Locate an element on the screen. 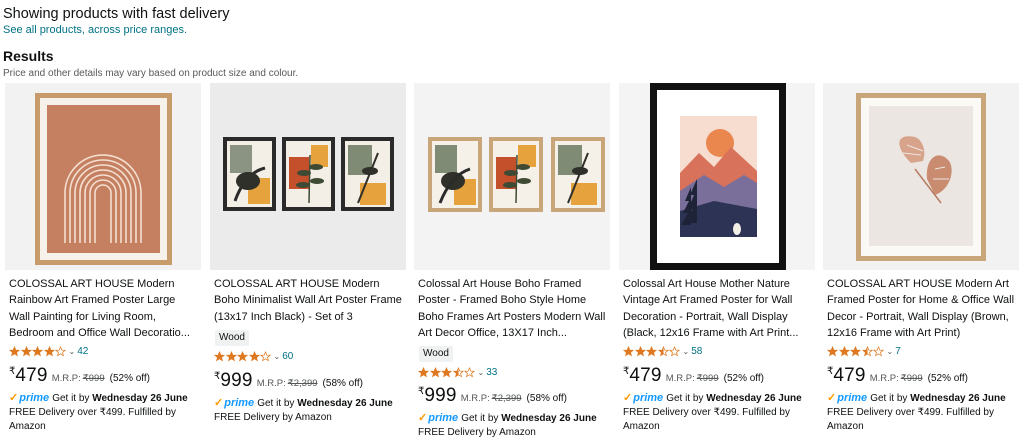 The width and height of the screenshot is (1024, 438). boho-set-of-3-poster-image is located at coordinates (308, 176).